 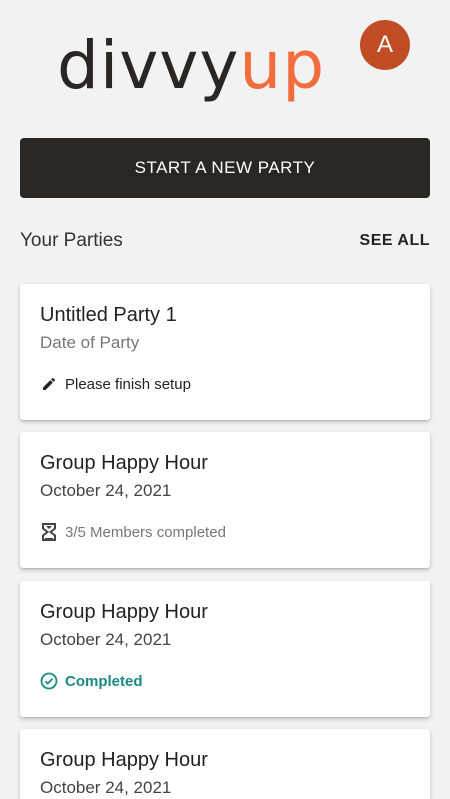 I want to click on see-all-link: SEE ALL, so click(x=395, y=241).